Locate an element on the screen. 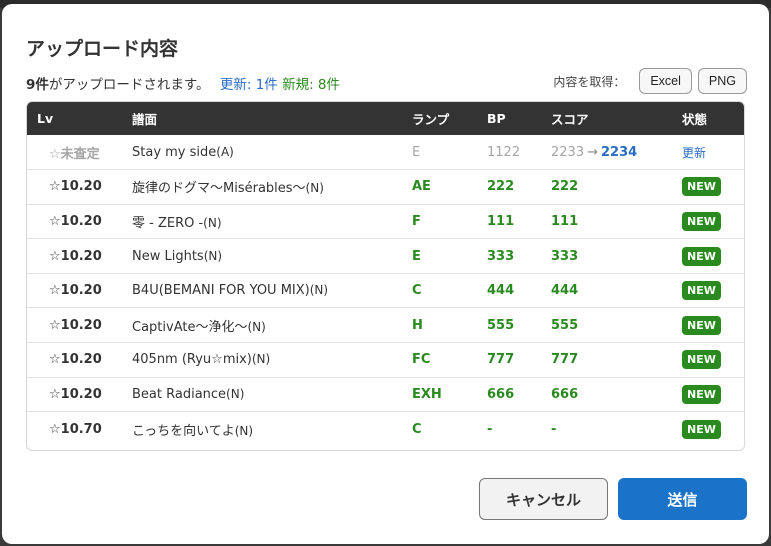 Image resolution: width=771 pixels, height=546 pixels. row-lamp: H is located at coordinates (417, 325).